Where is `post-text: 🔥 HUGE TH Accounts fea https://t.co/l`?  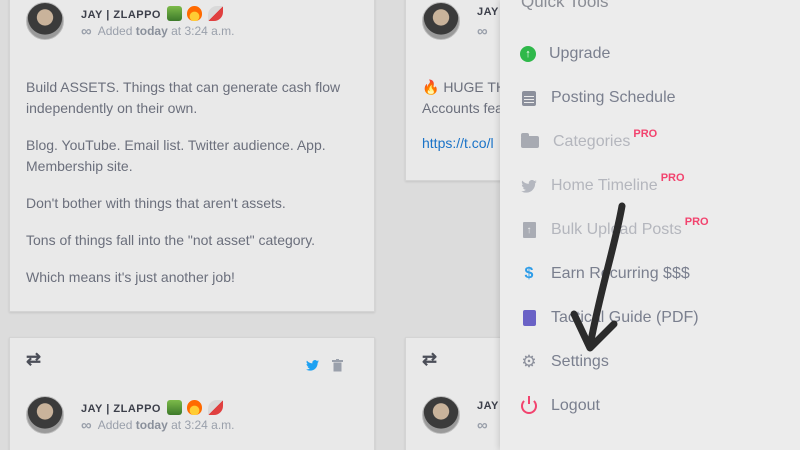 post-text: 🔥 HUGE TH Accounts fea https://t.co/l is located at coordinates (464, 115).